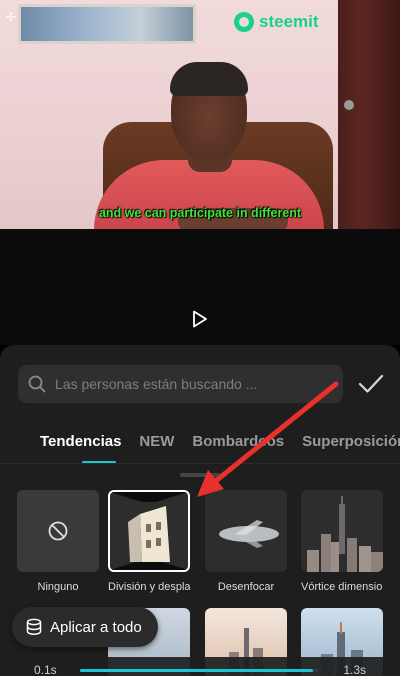  What do you see at coordinates (354, 669) in the screenshot?
I see `duration-max-label: 1.3s` at bounding box center [354, 669].